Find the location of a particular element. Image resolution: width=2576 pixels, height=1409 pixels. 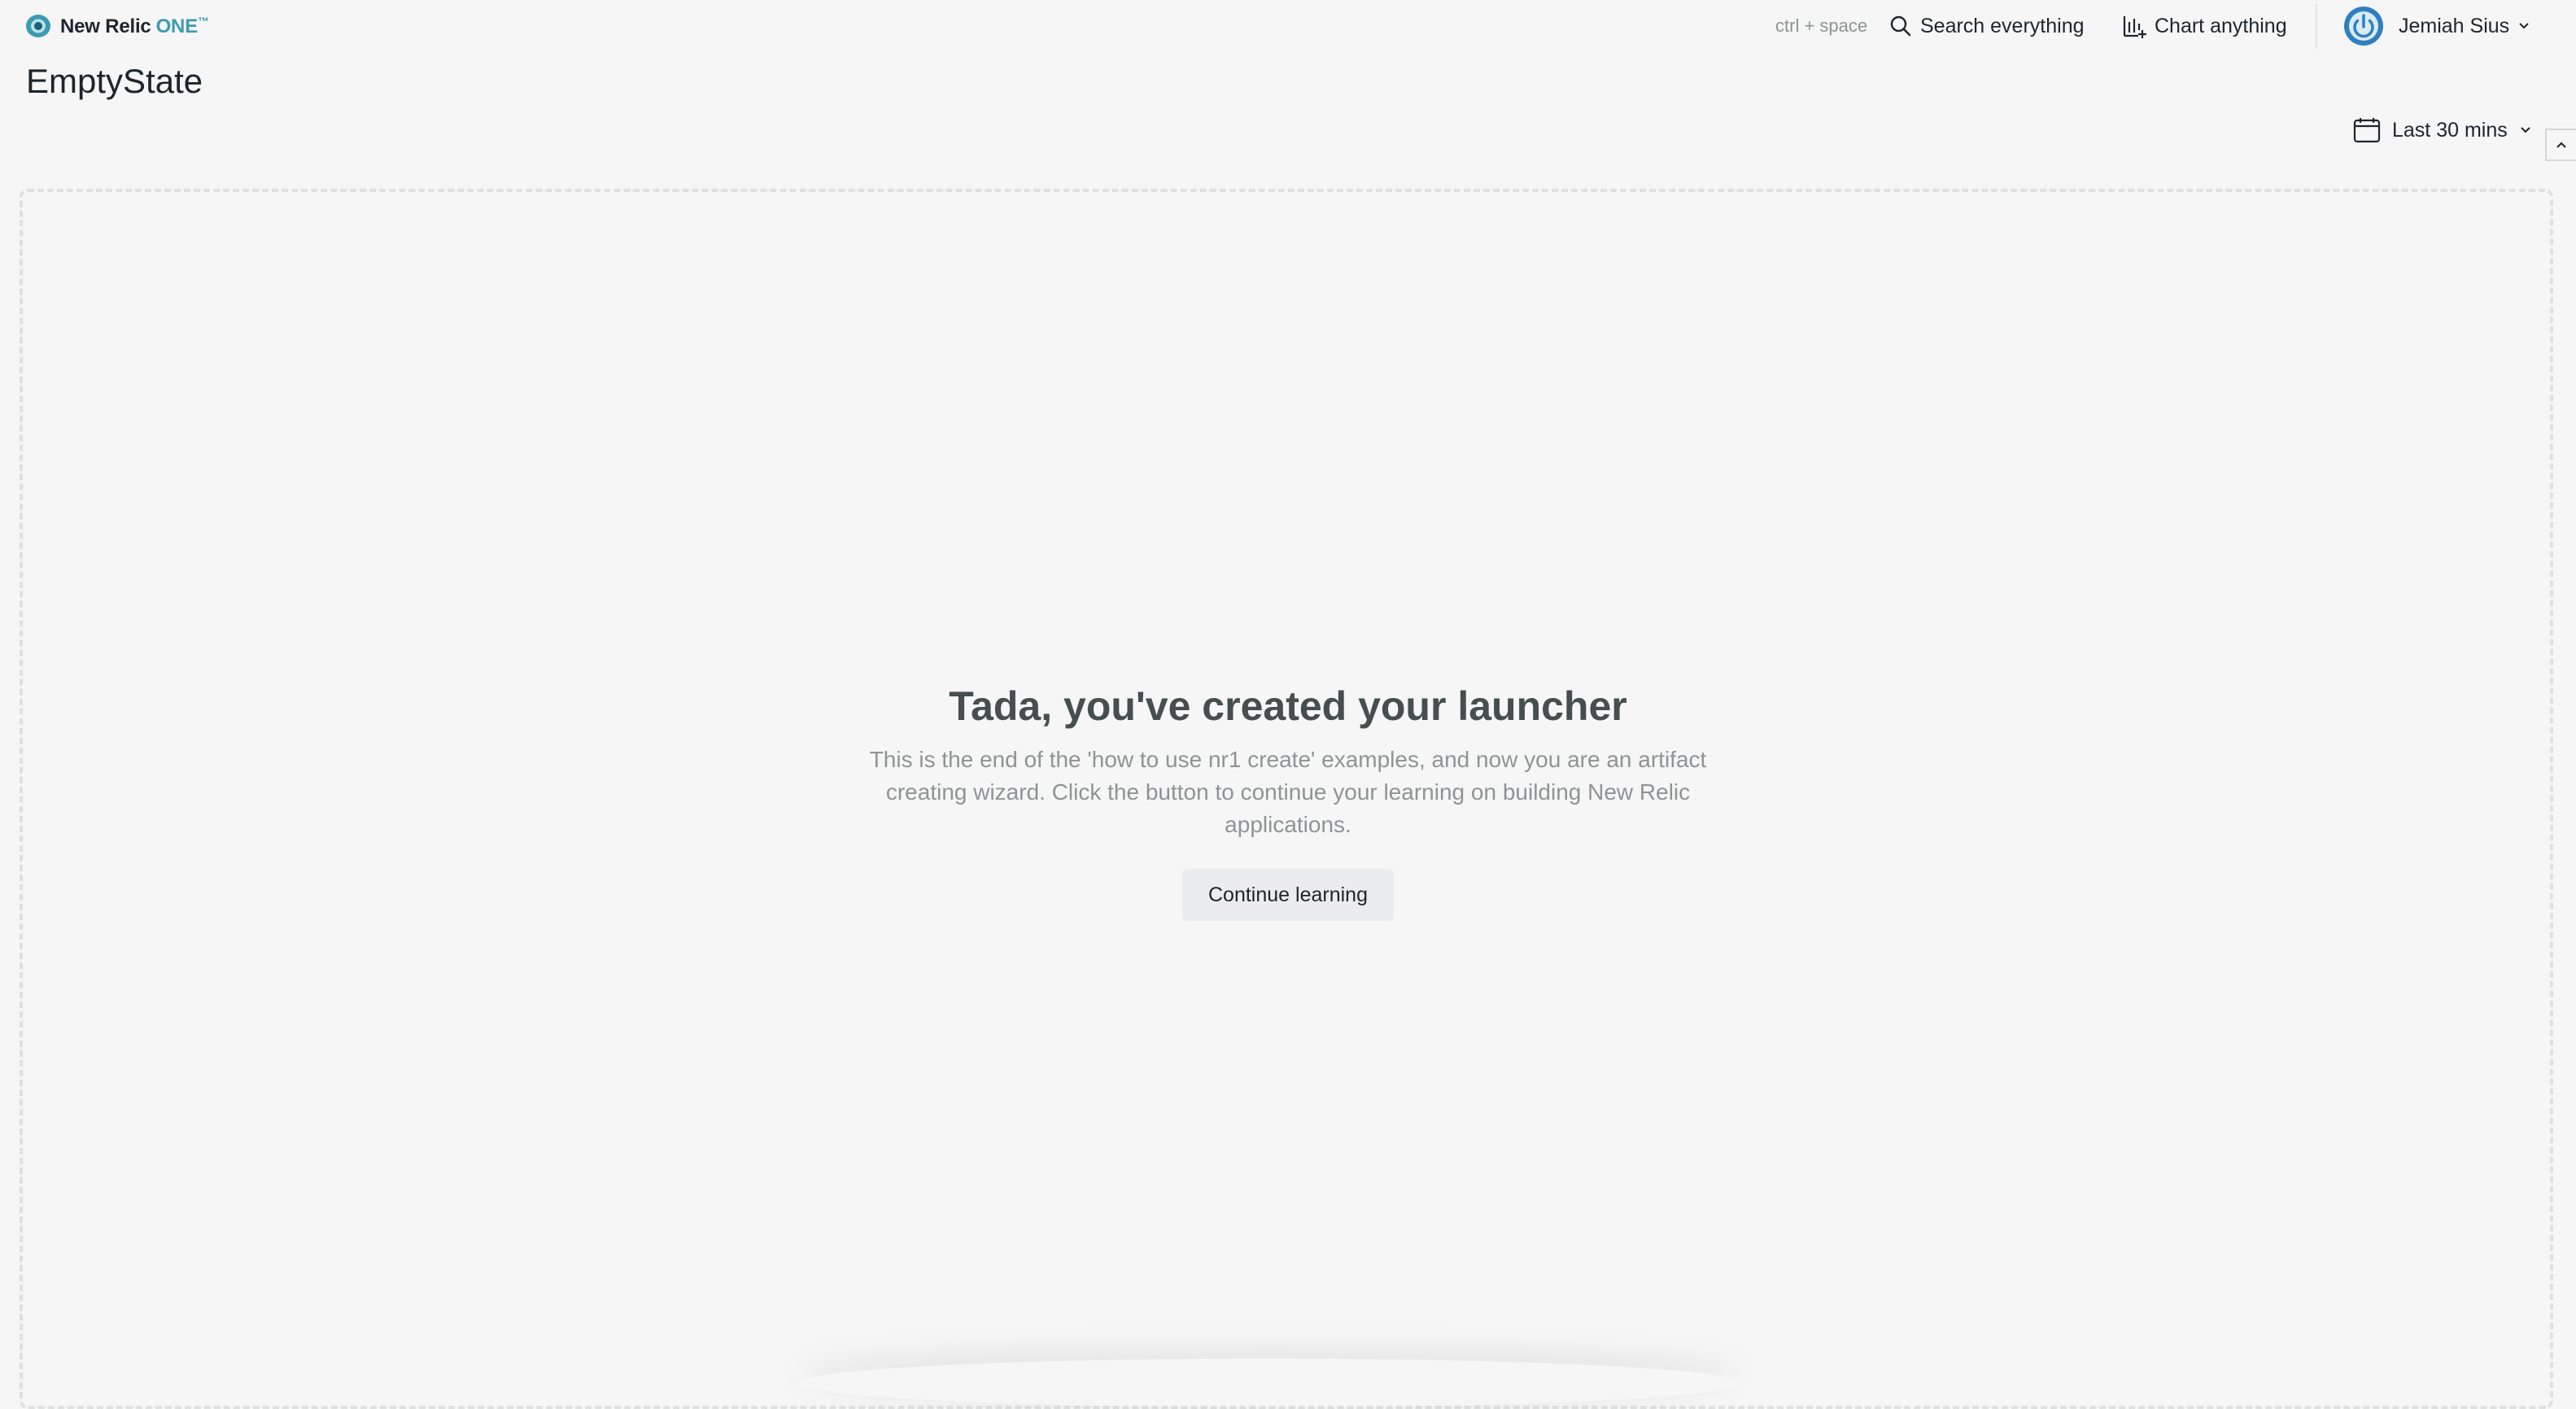

collapse-header-button is located at coordinates (2560, 145).